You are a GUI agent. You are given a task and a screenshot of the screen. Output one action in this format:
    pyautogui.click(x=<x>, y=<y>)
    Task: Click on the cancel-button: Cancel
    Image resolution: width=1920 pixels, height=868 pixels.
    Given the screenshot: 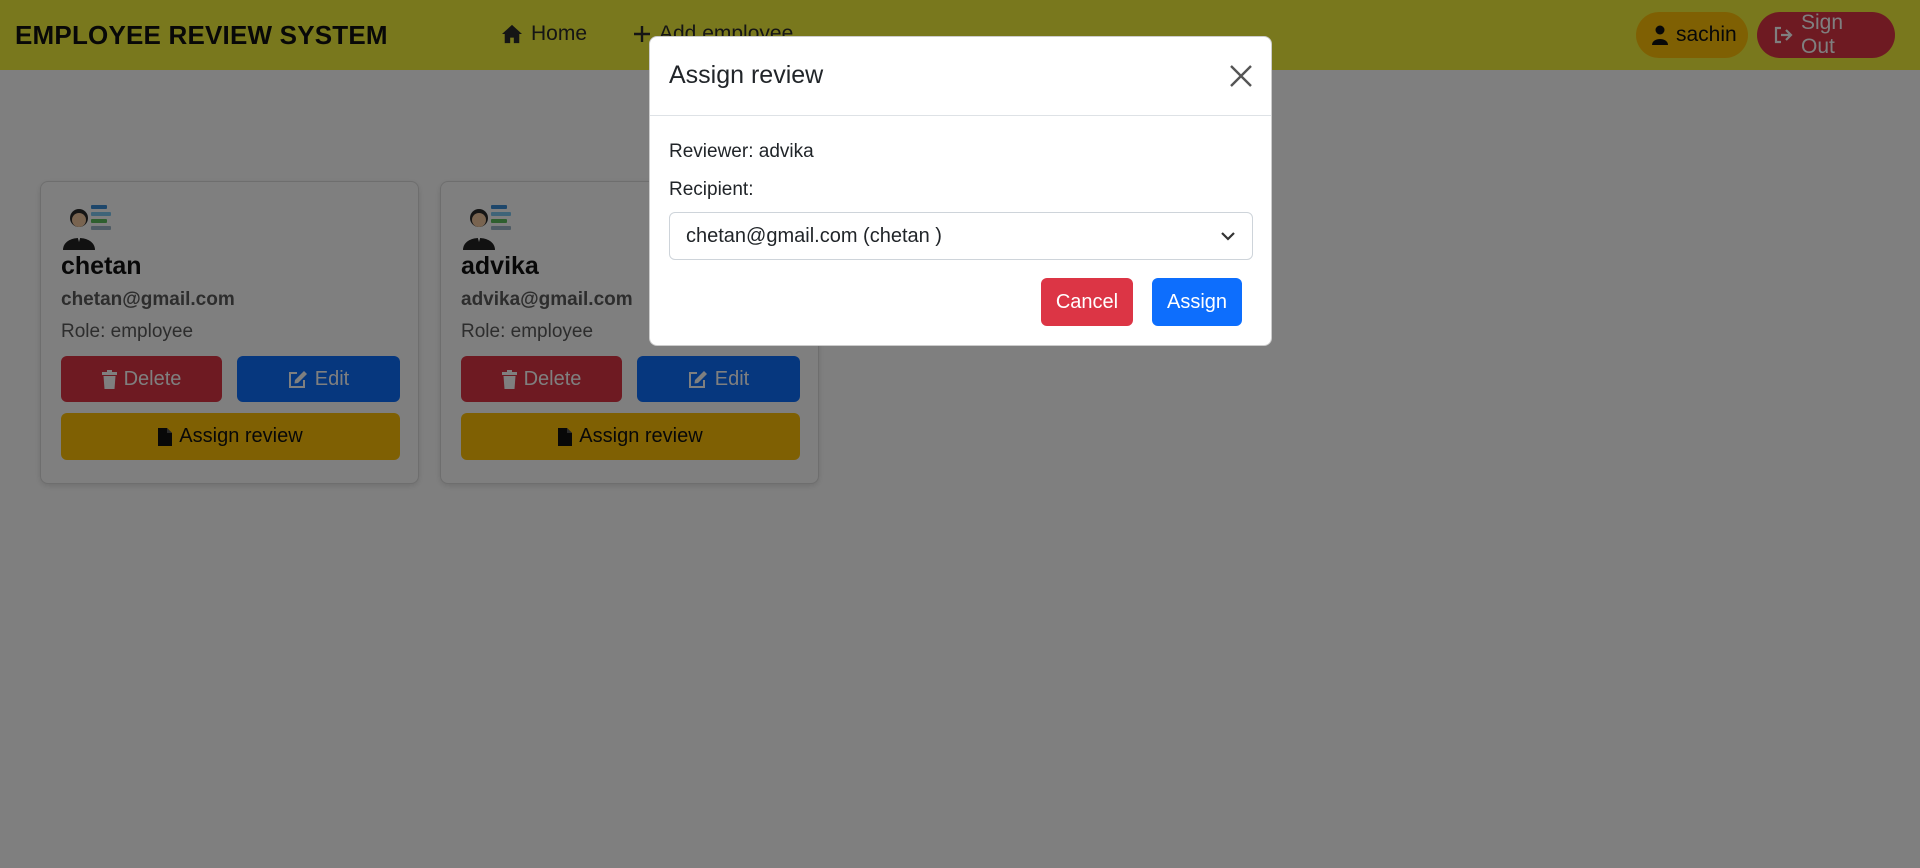 What is the action you would take?
    pyautogui.click(x=1087, y=302)
    